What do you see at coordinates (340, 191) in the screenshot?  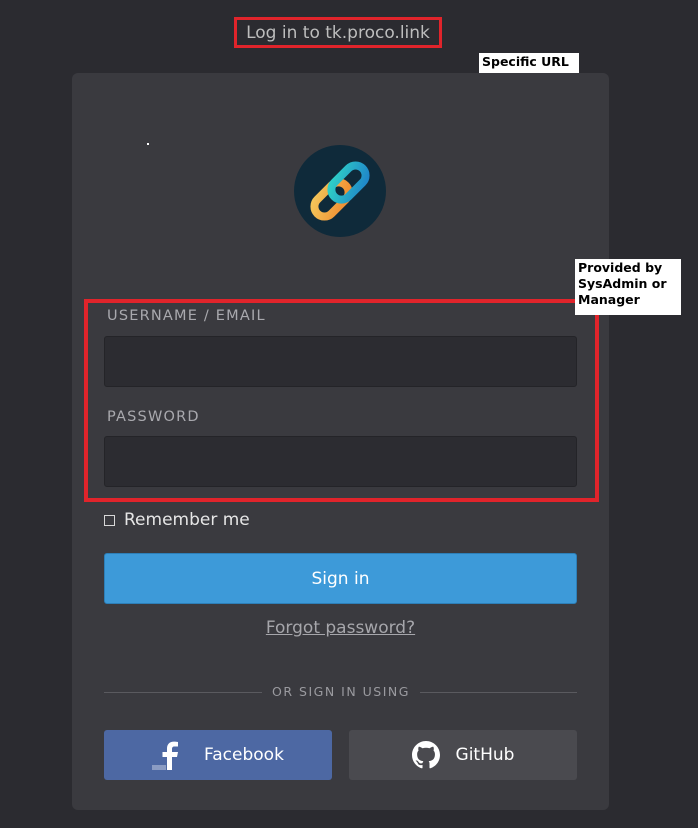 I see `app-logo` at bounding box center [340, 191].